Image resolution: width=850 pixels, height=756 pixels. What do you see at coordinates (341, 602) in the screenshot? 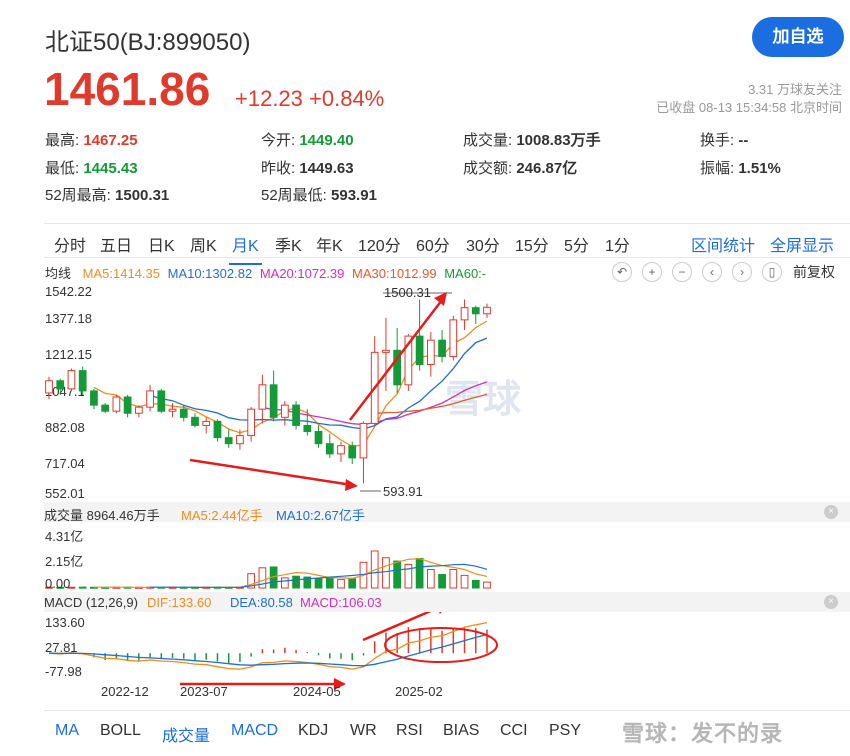
I see `macd-value: MACD:106.03` at bounding box center [341, 602].